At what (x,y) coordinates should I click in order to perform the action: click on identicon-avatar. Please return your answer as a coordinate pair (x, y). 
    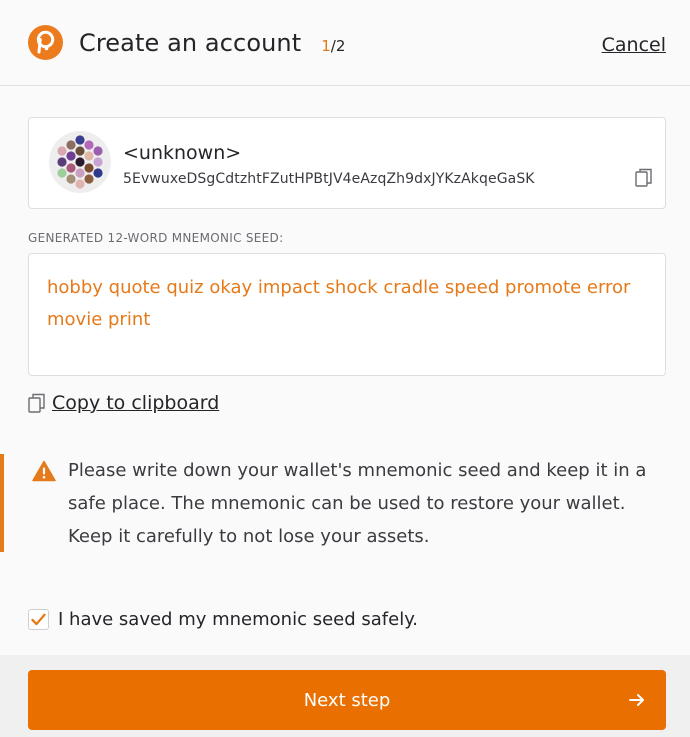
    Looking at the image, I should click on (80, 162).